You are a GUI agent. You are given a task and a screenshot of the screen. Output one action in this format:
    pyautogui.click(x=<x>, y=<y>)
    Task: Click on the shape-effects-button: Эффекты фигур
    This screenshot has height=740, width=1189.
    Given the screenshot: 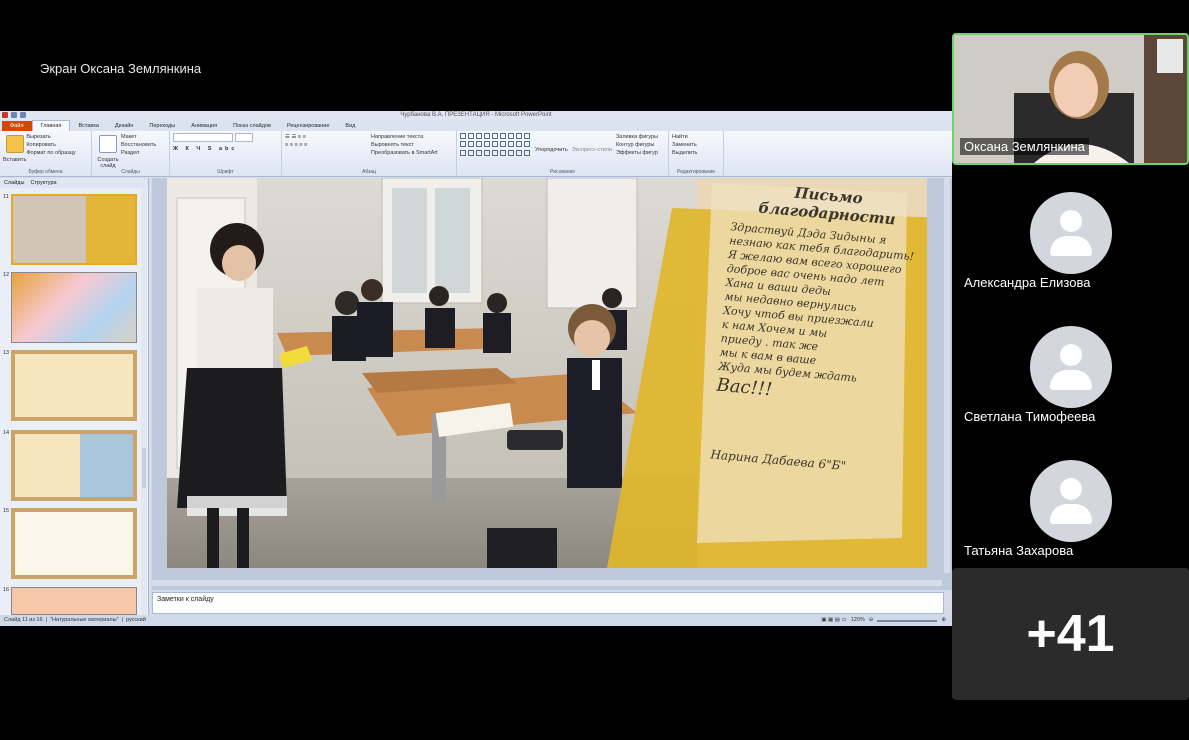 What is the action you would take?
    pyautogui.click(x=637, y=153)
    